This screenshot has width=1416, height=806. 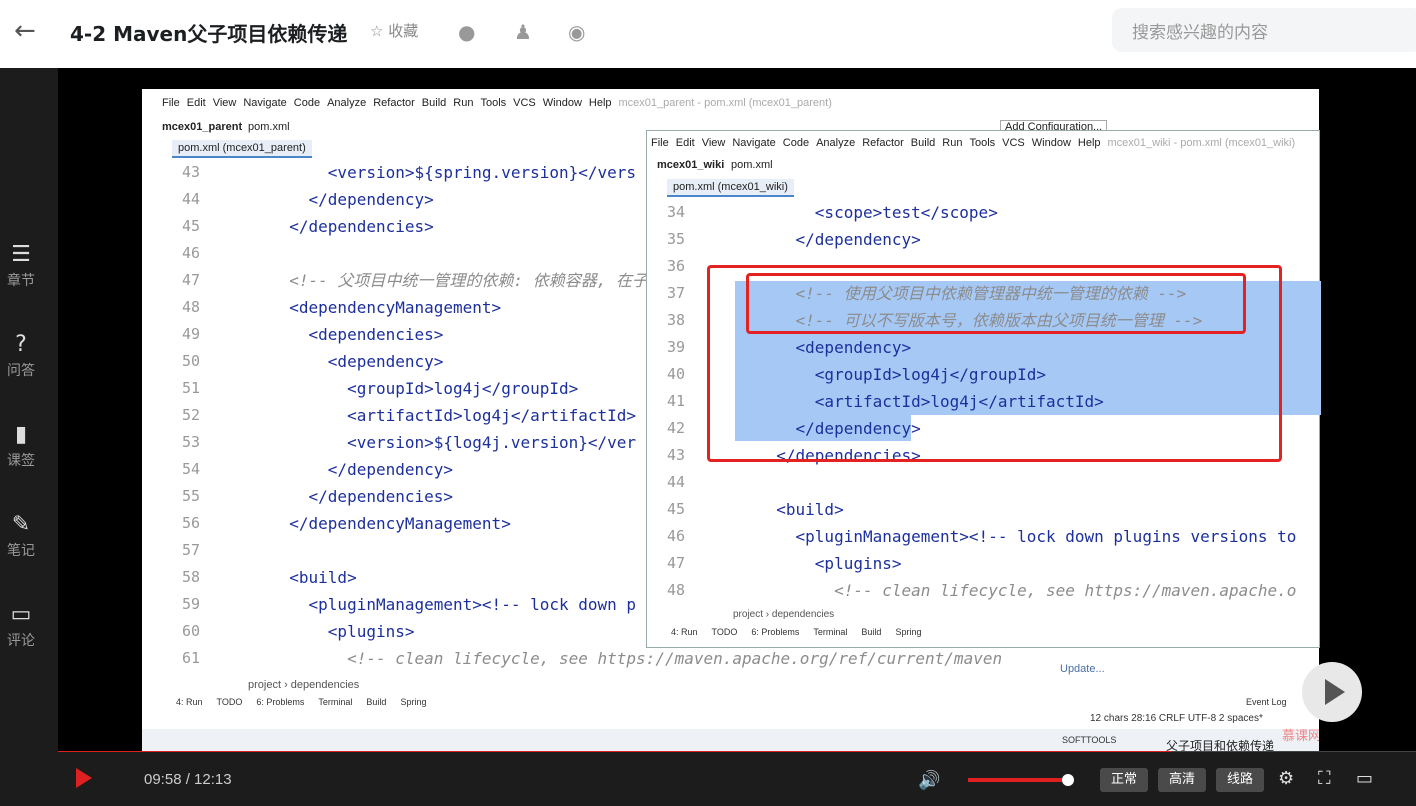 What do you see at coordinates (929, 780) in the screenshot?
I see `volume-icon: 🔊` at bounding box center [929, 780].